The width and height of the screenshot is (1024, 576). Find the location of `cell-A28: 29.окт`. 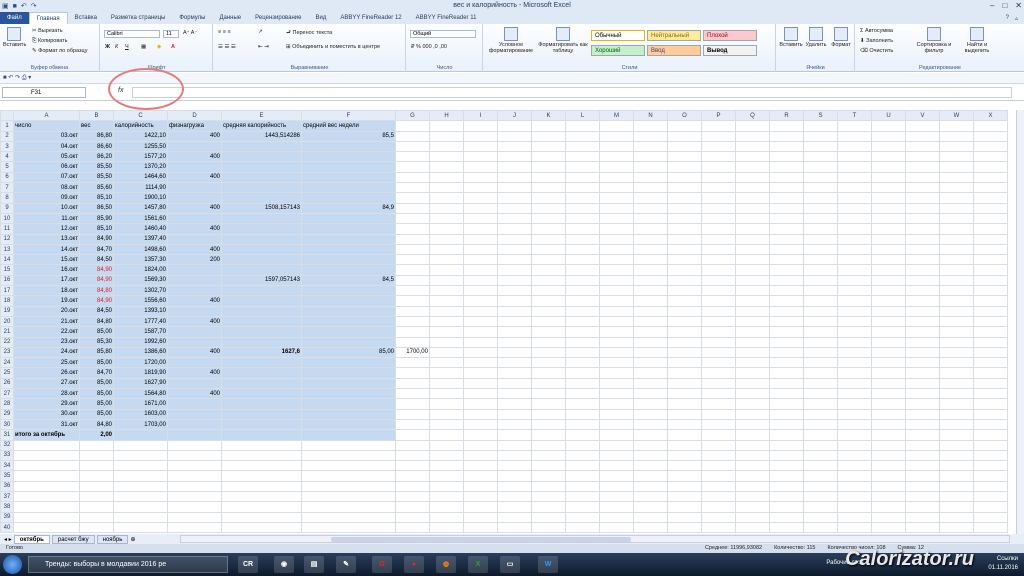

cell-A28: 29.окт is located at coordinates (46, 404).